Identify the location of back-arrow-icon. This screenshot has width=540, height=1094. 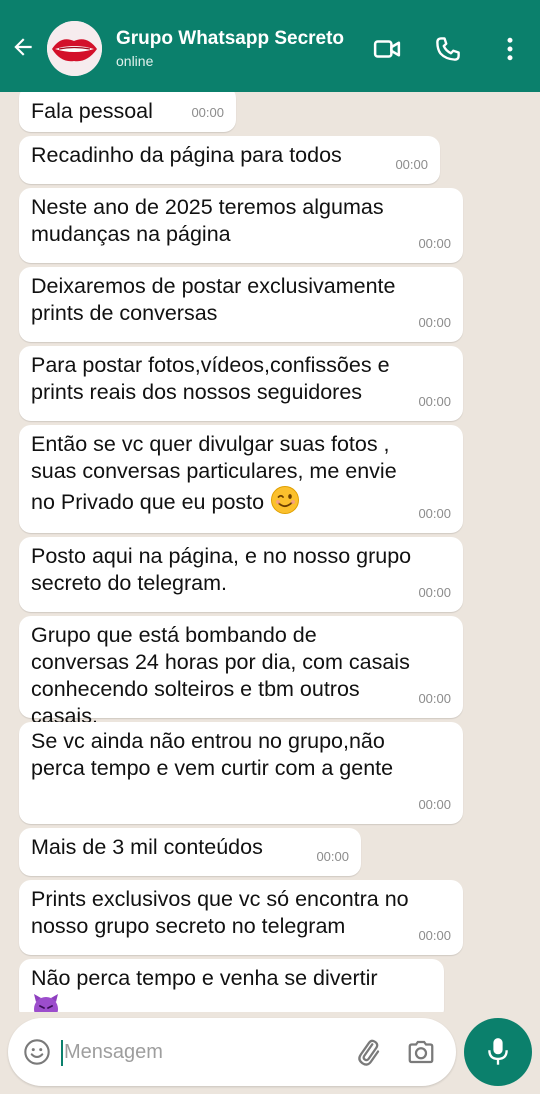
(23, 47).